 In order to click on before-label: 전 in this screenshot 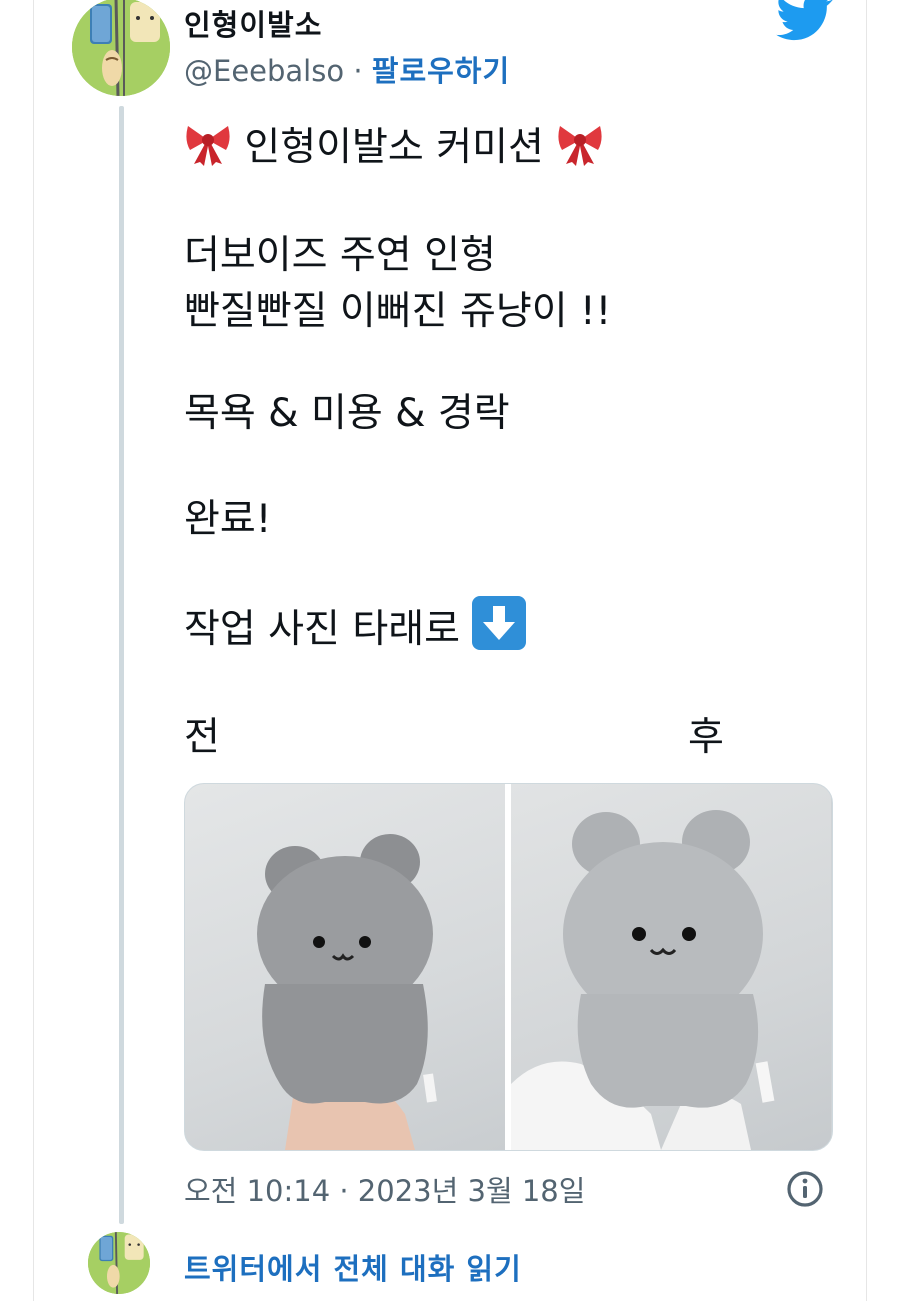, I will do `click(202, 737)`.